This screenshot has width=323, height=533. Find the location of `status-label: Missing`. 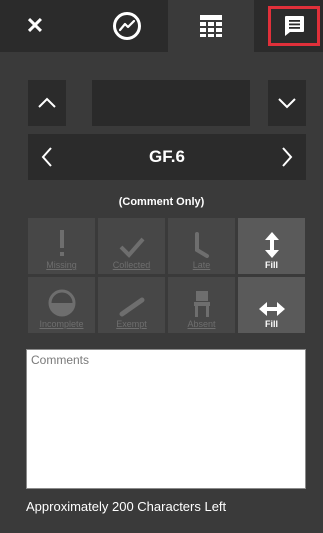

status-label: Missing is located at coordinates (61, 265).